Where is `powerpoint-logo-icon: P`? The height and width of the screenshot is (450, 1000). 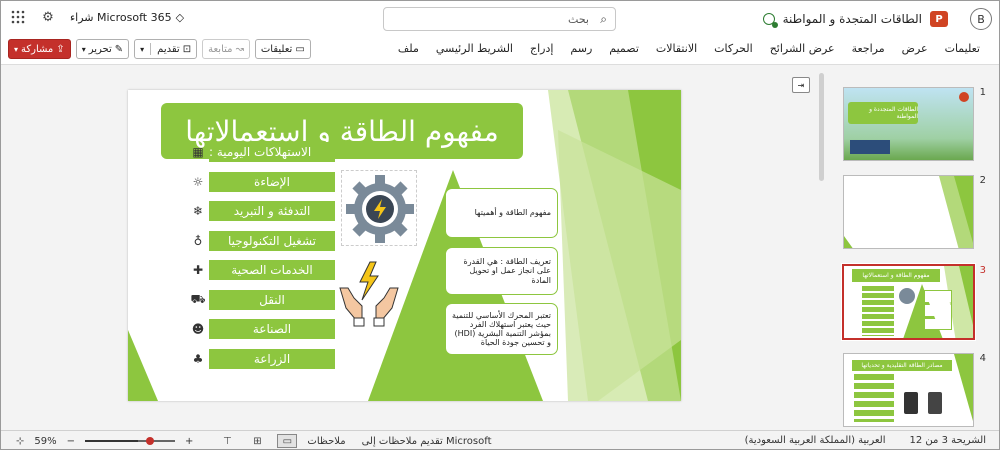
powerpoint-logo-icon: P is located at coordinates (939, 19).